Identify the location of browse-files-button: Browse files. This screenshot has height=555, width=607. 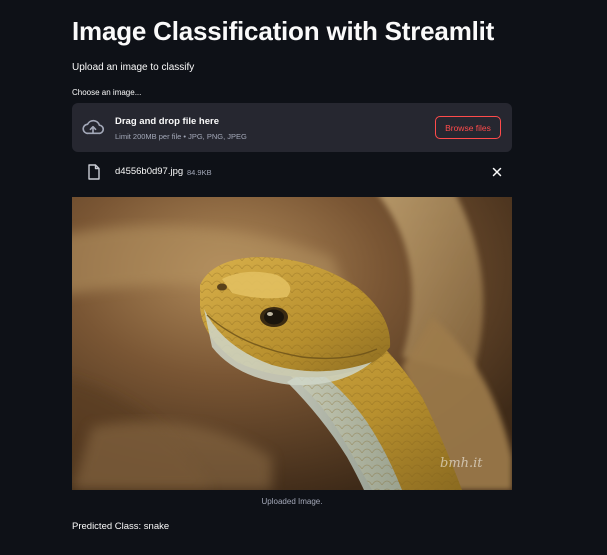
(468, 127).